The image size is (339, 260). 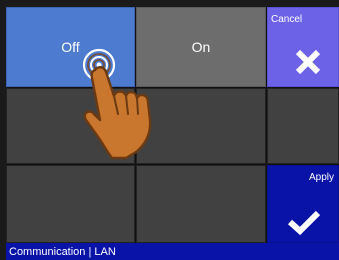 I want to click on cancel-button-label: Cancel, so click(x=287, y=19).